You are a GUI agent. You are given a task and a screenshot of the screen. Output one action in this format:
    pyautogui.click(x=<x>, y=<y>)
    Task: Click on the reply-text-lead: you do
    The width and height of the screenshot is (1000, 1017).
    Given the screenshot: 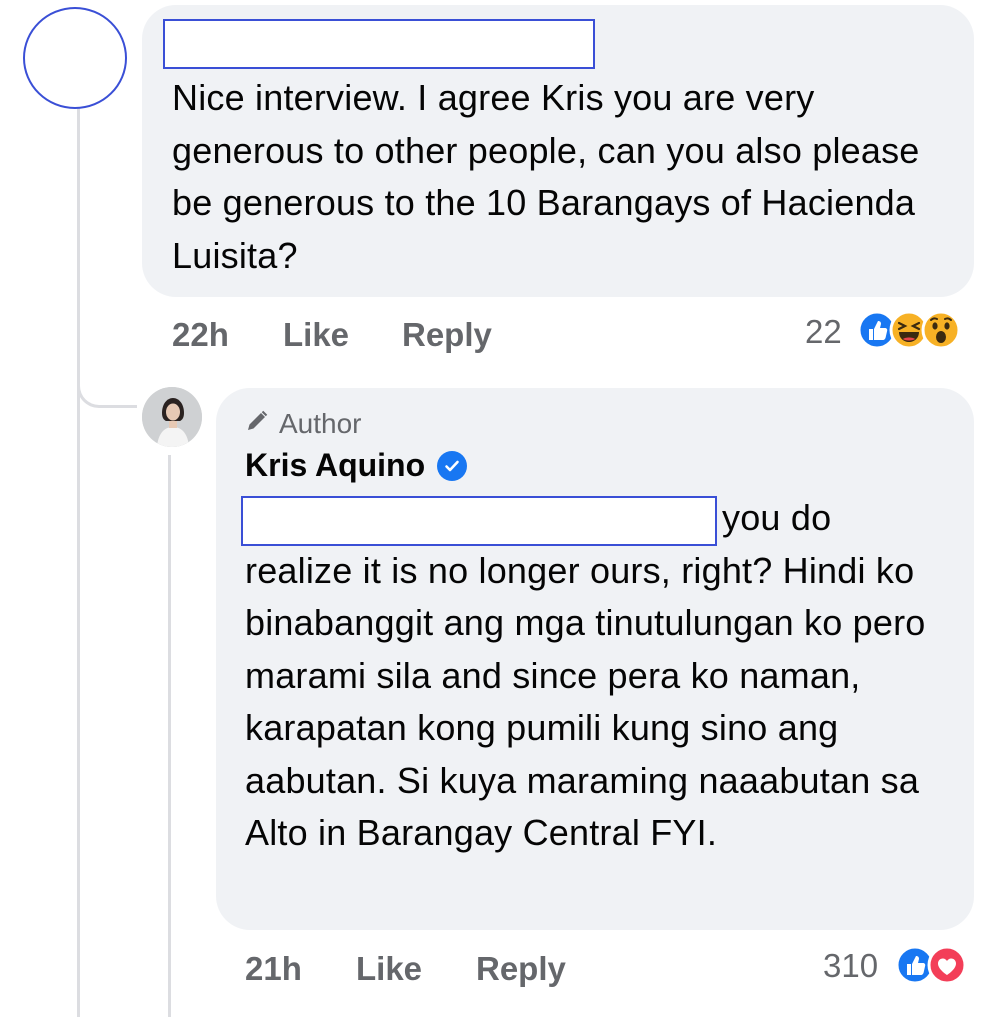 What is the action you would take?
    pyautogui.click(x=777, y=517)
    